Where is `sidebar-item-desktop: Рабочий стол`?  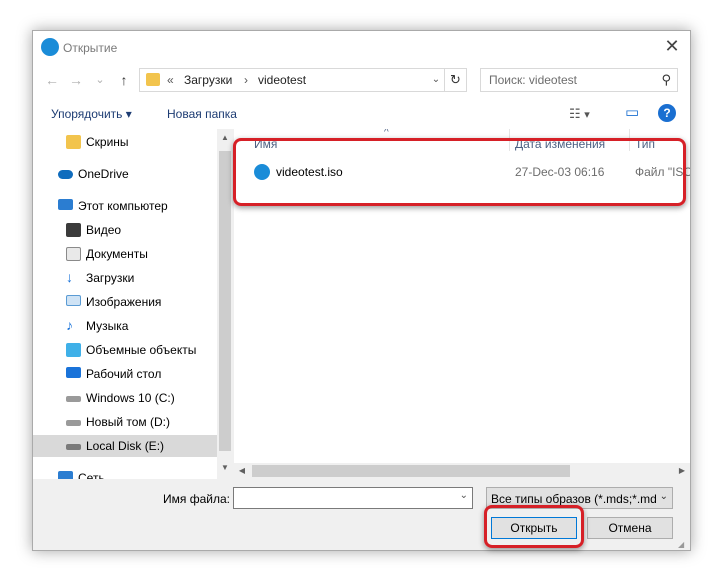
sidebar-item-desktop: Рабочий стол is located at coordinates (125, 374).